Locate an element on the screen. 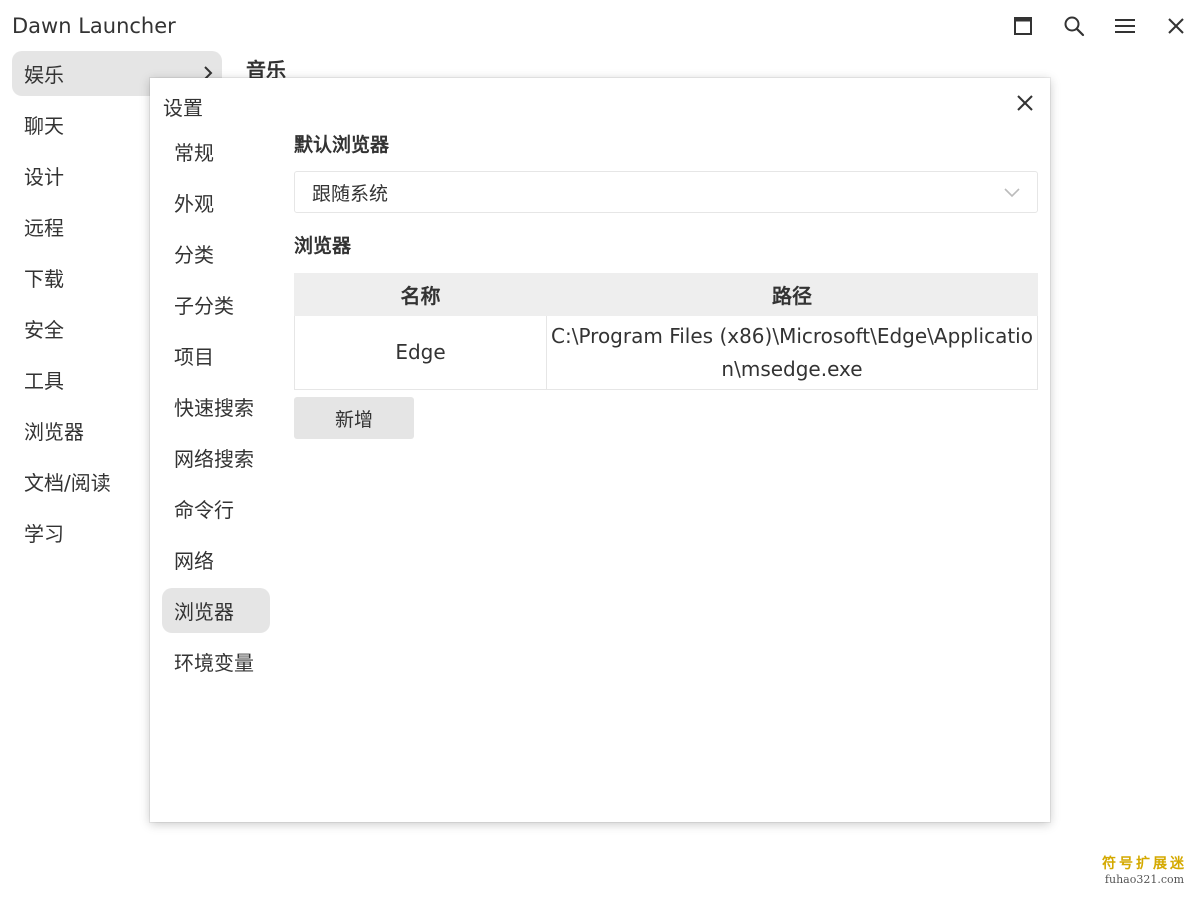 Image resolution: width=1201 pixels, height=900 pixels. dialog-close-button is located at coordinates (1025, 103).